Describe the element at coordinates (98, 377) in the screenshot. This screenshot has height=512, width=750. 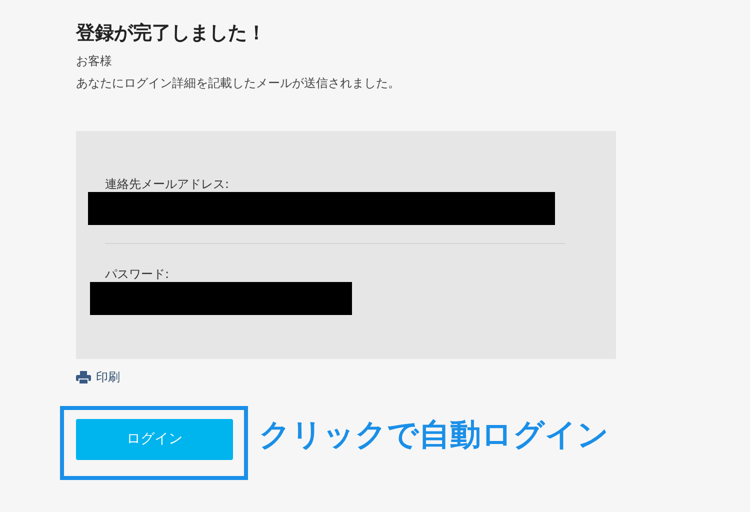
I see `print-link: 印刷` at that location.